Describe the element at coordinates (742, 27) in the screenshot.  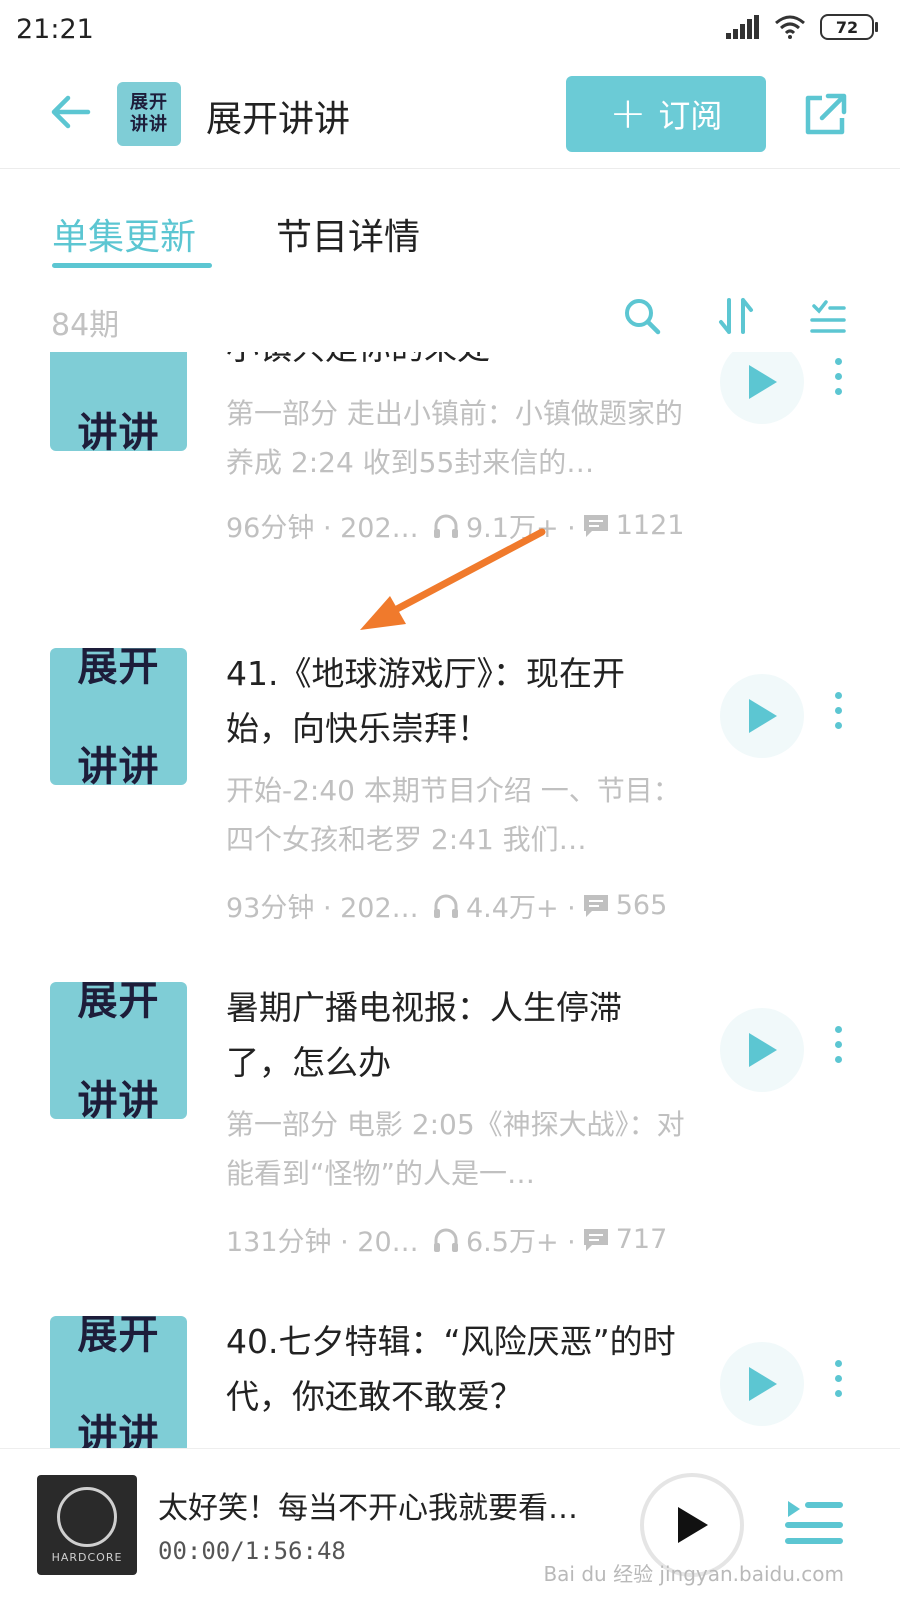
I see `signal-icon` at that location.